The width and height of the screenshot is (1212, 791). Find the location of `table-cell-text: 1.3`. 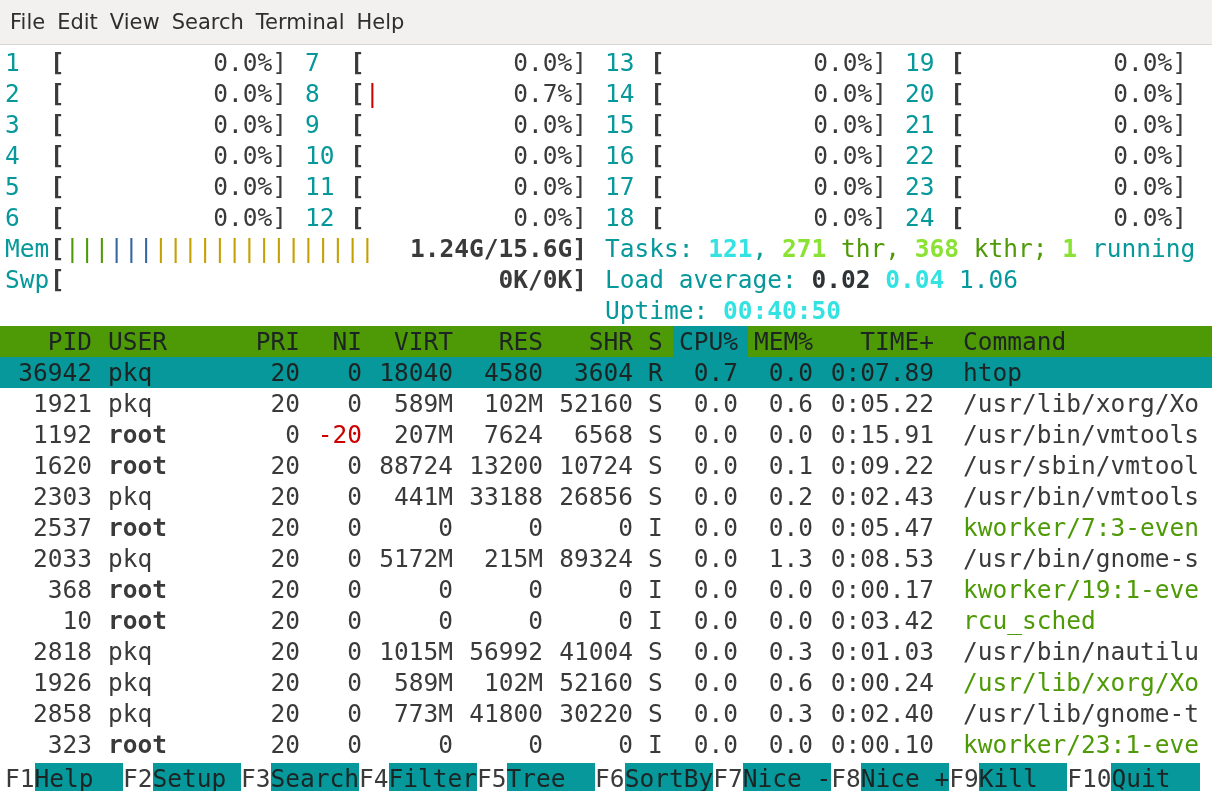

table-cell-text: 1.3 is located at coordinates (790, 558).